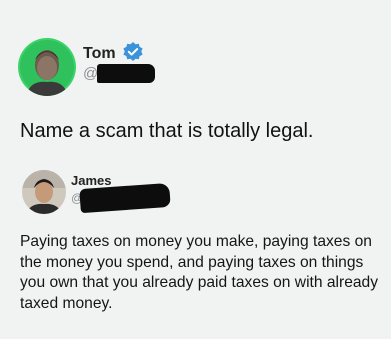 The image size is (391, 339). Describe the element at coordinates (91, 180) in the screenshot. I see `reply-author-name: James` at that location.